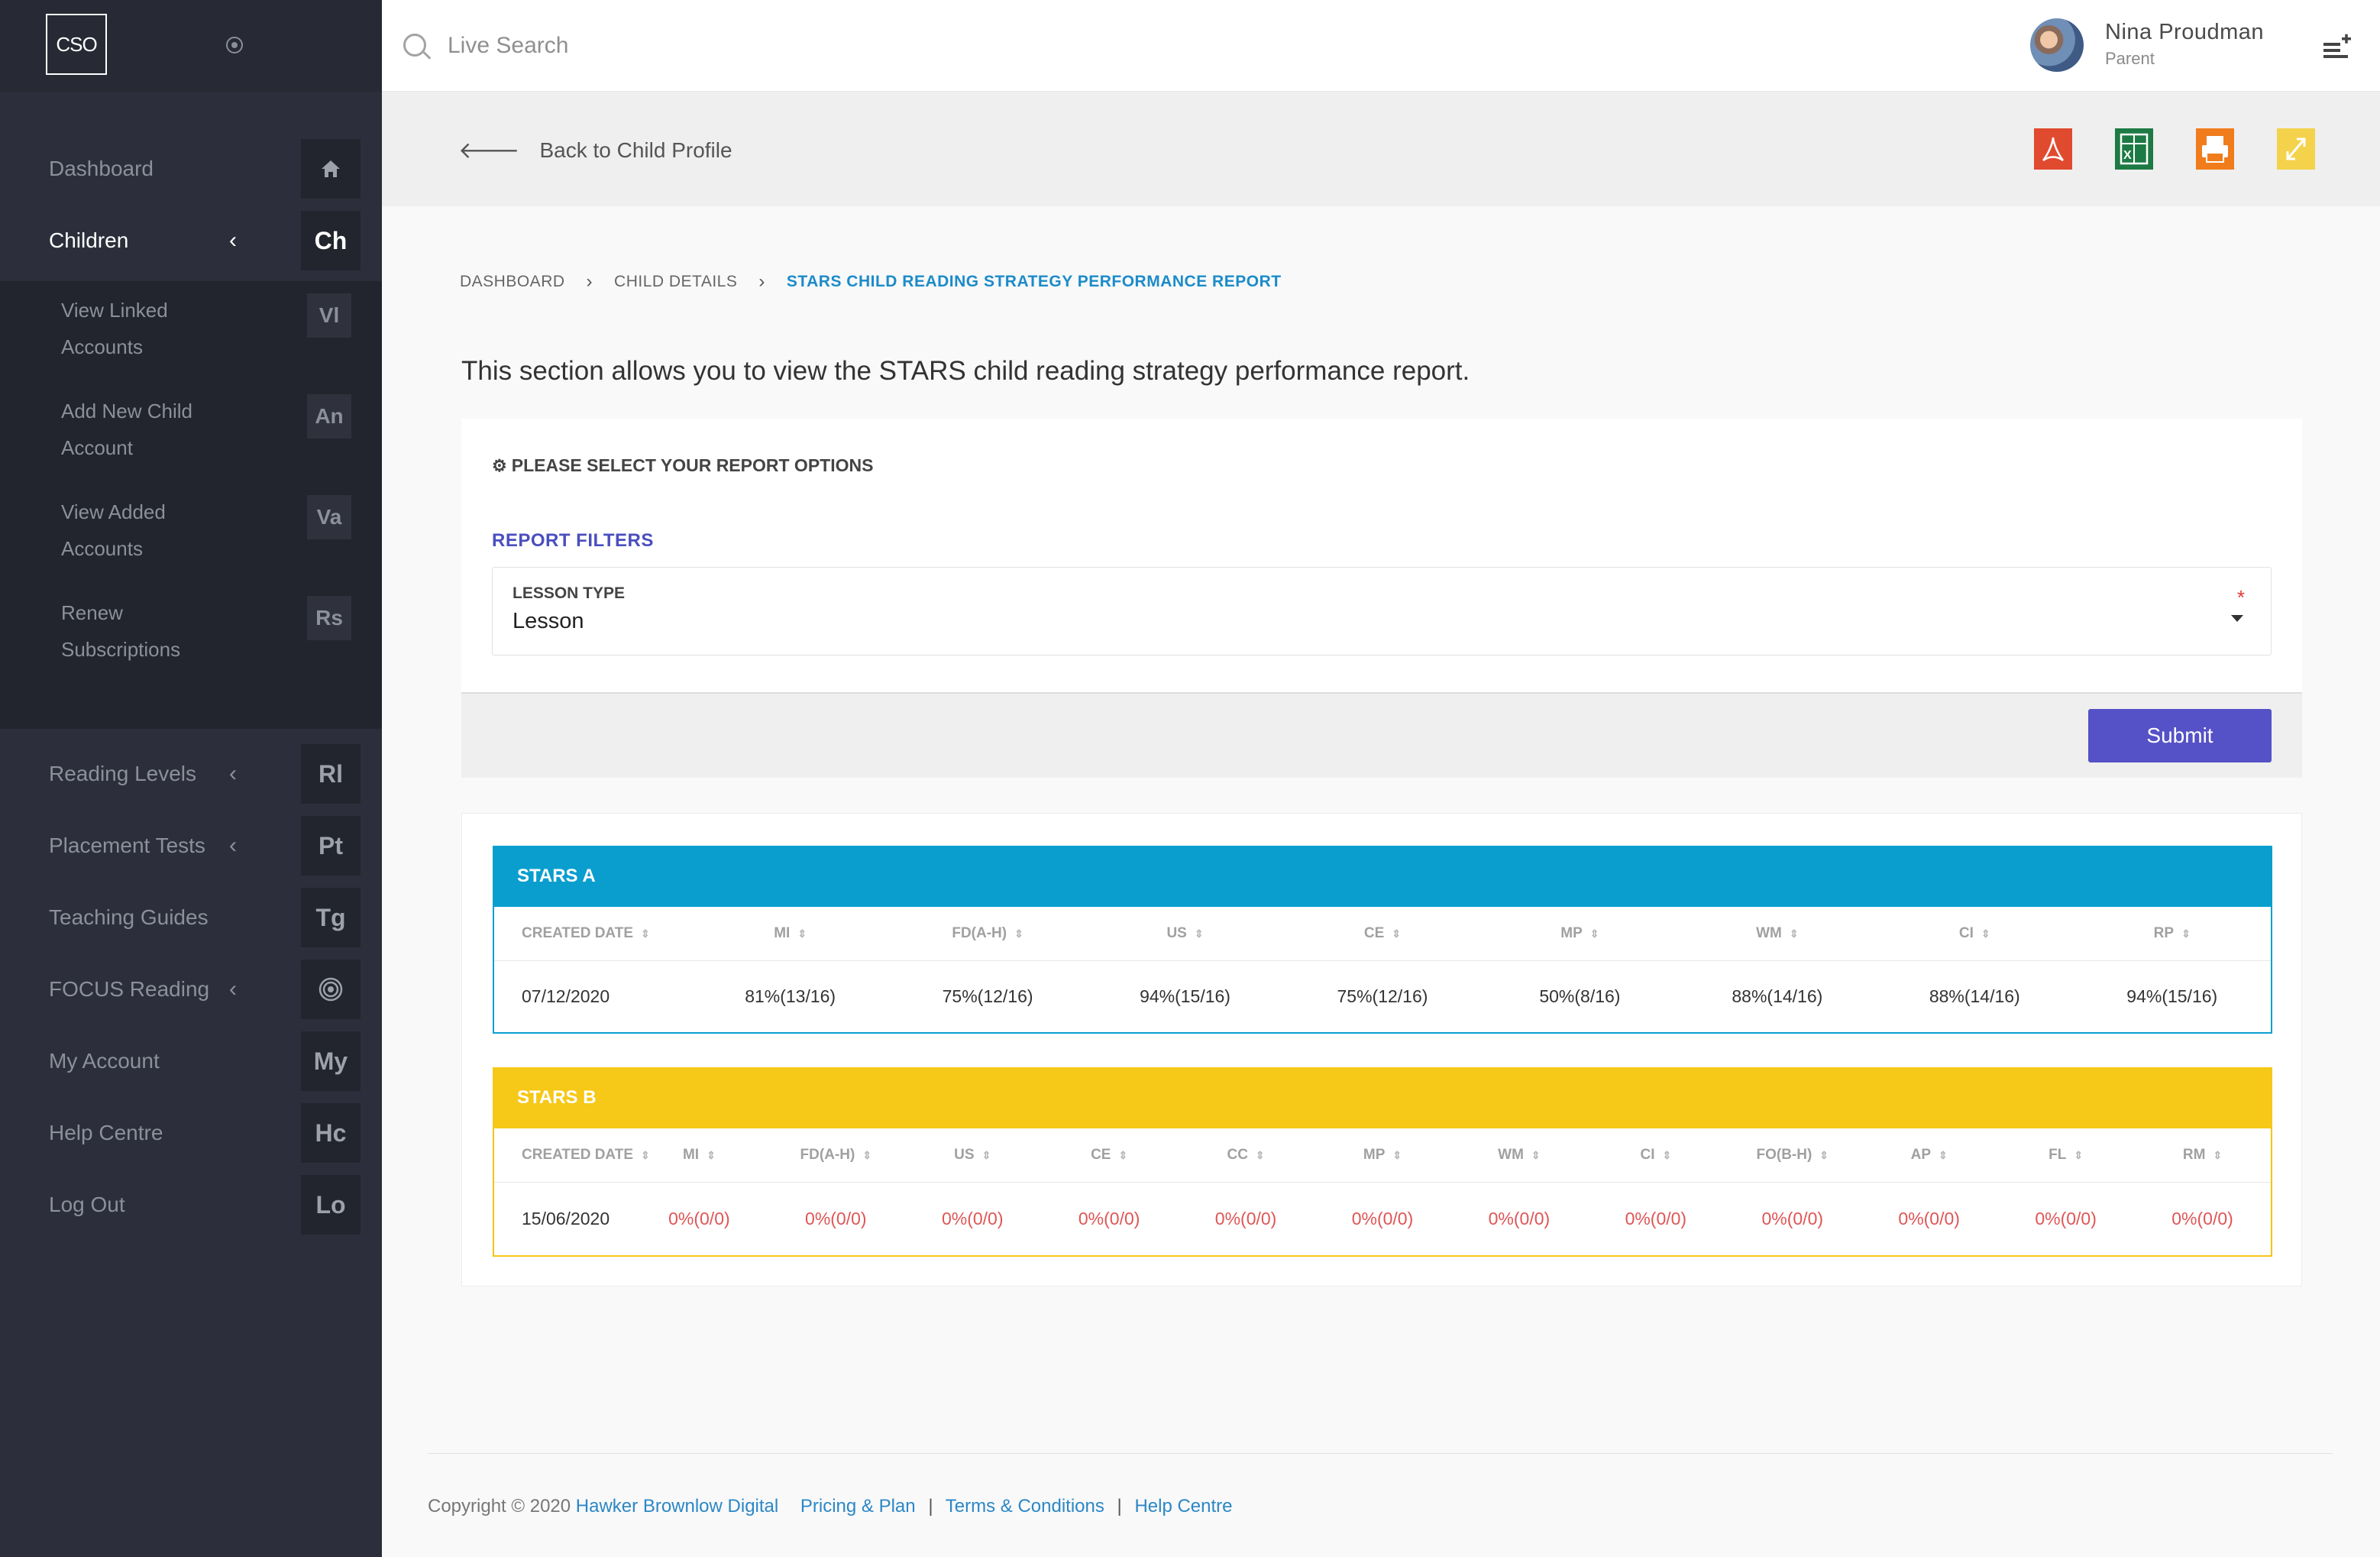 The height and width of the screenshot is (1557, 2380). I want to click on arrow-left-icon: 🡐, so click(489, 150).